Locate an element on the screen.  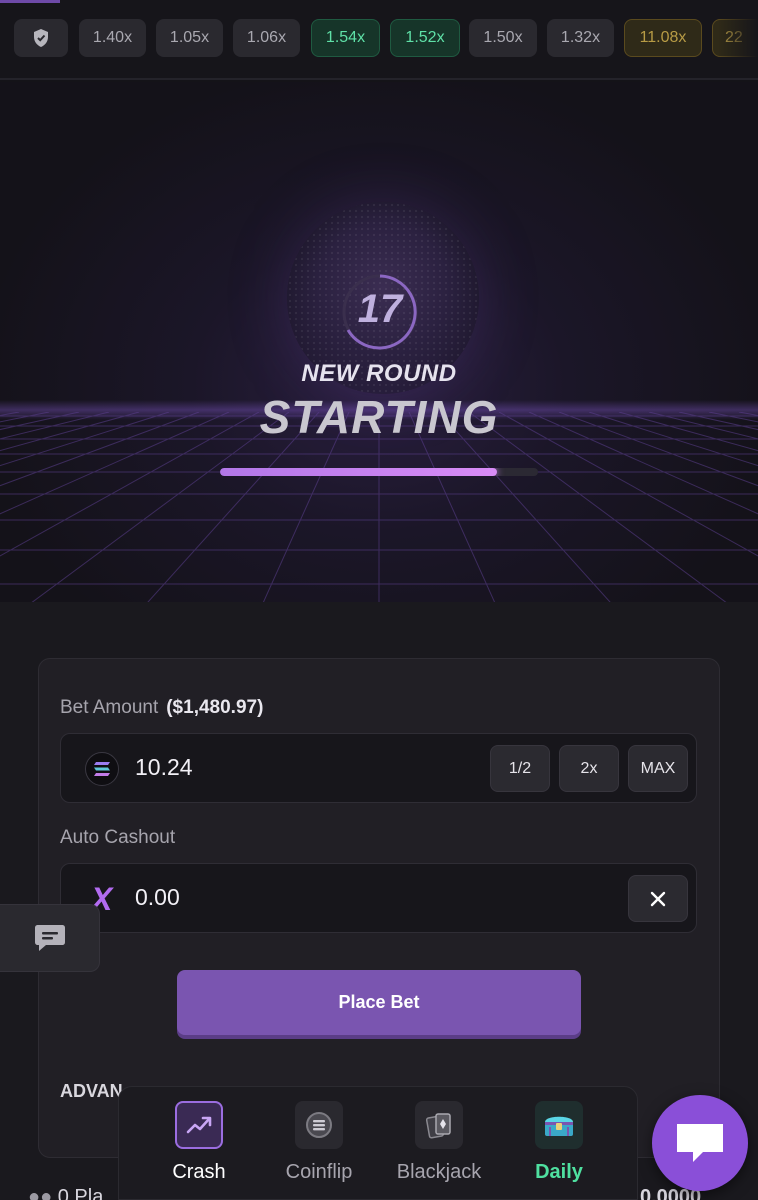
auto-cashout-input is located at coordinates (285, 897).